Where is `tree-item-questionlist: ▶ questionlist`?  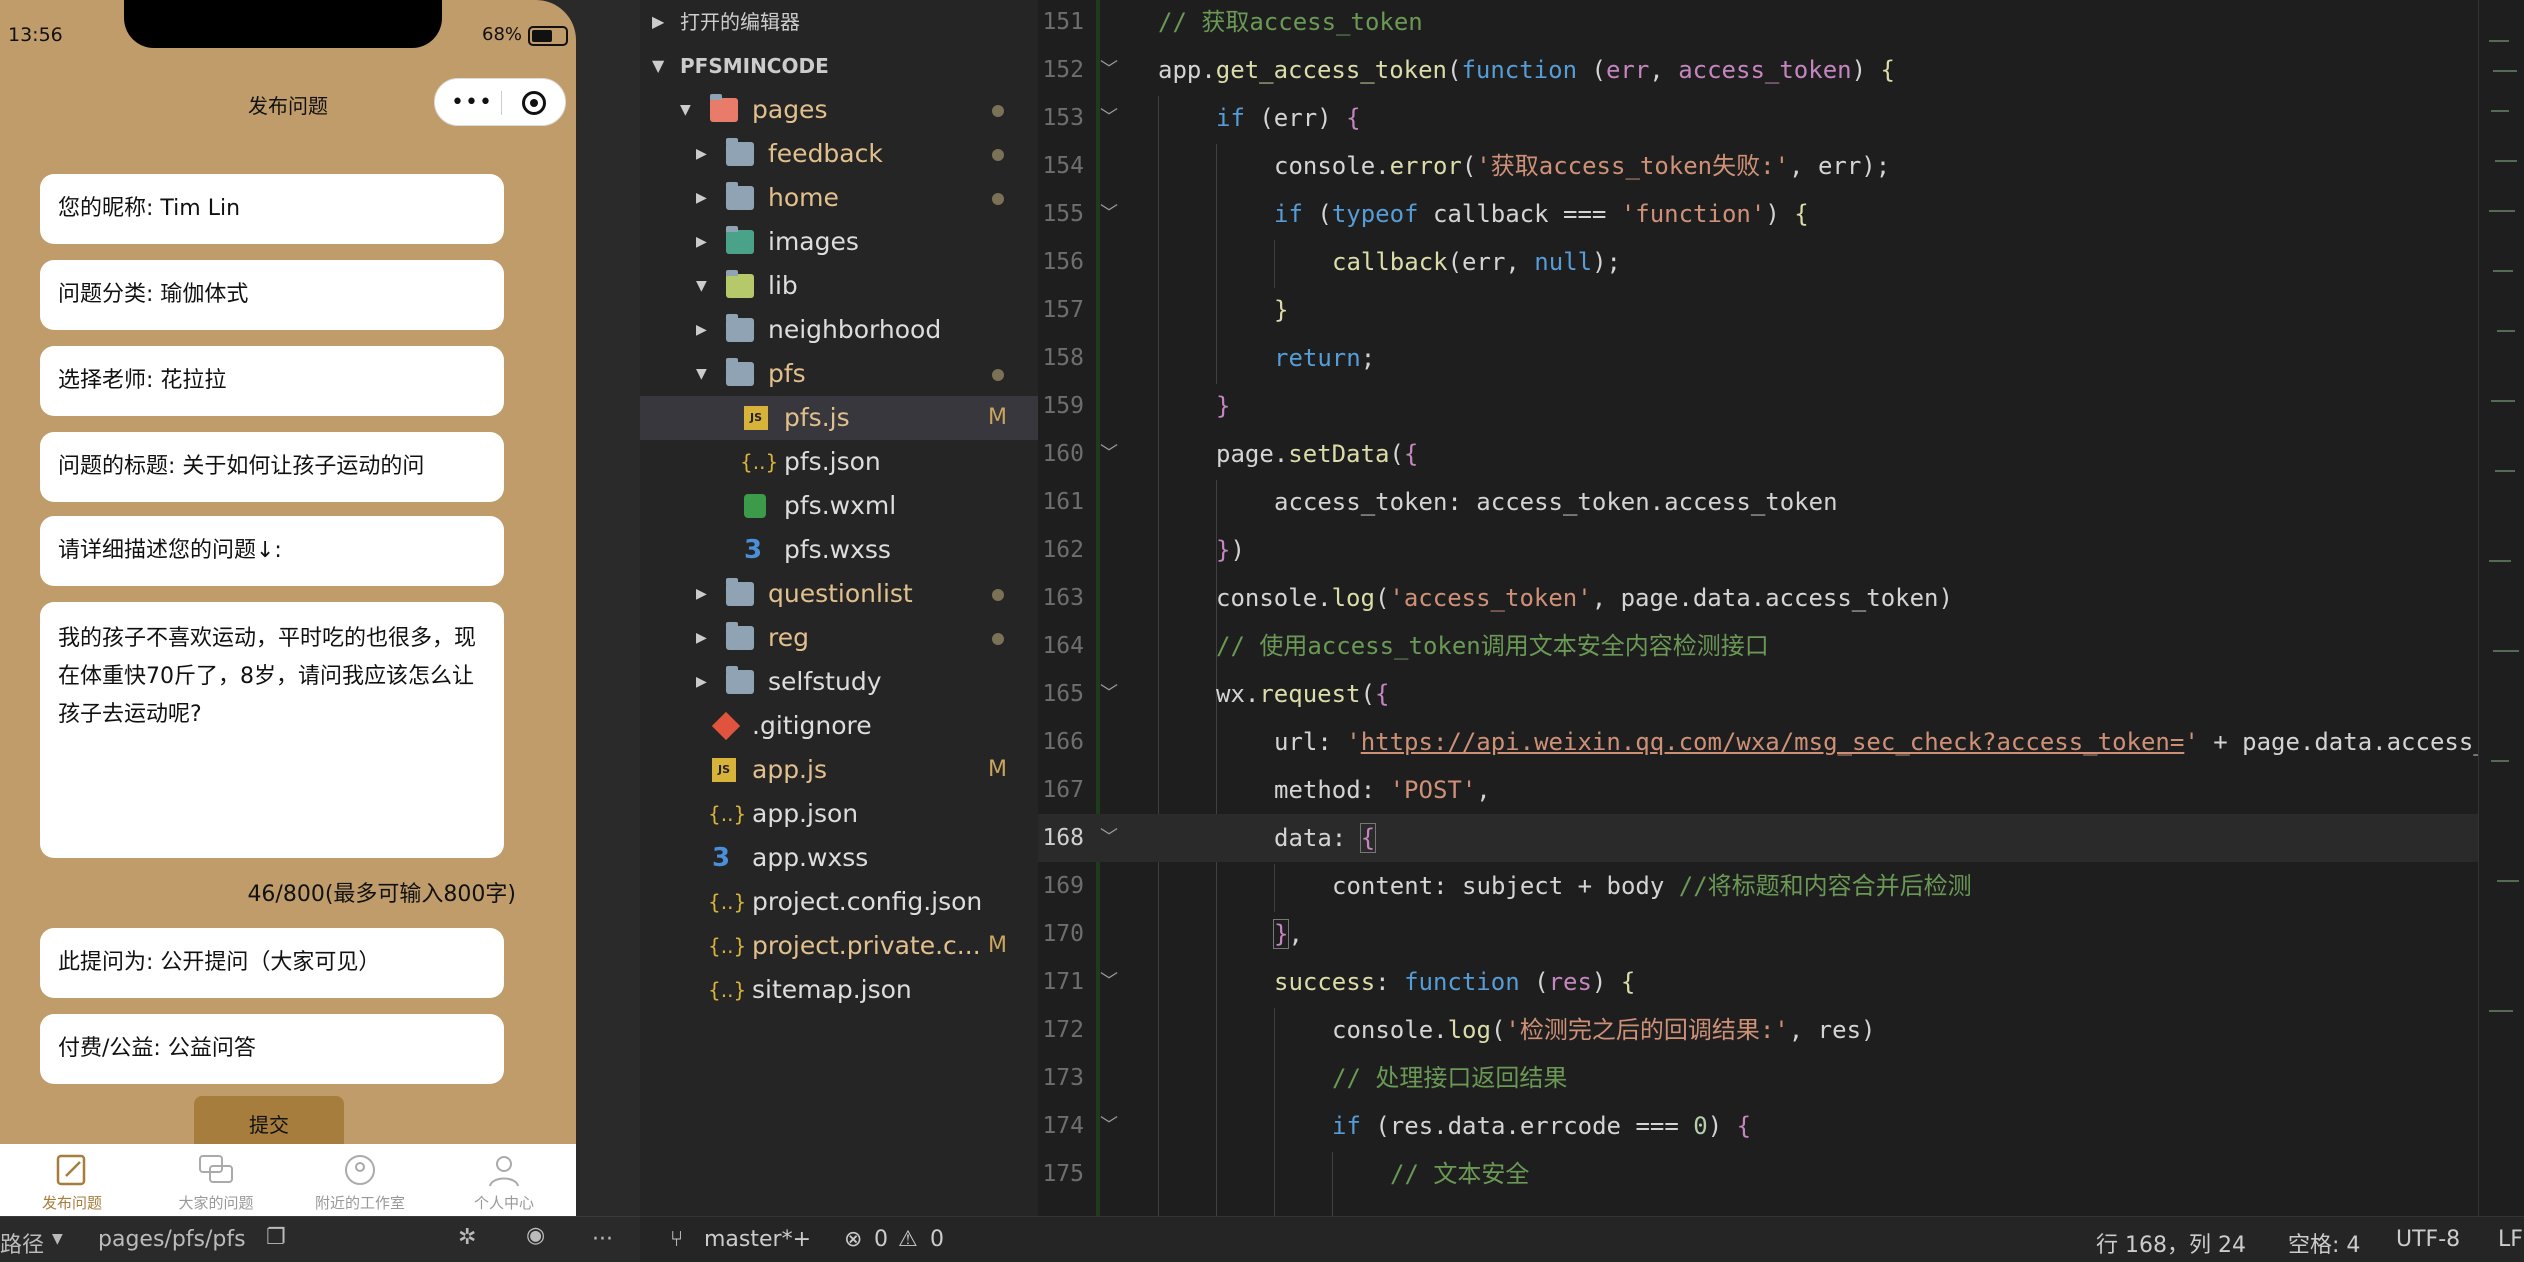
tree-item-questionlist: ▶ questionlist is located at coordinates (839, 594).